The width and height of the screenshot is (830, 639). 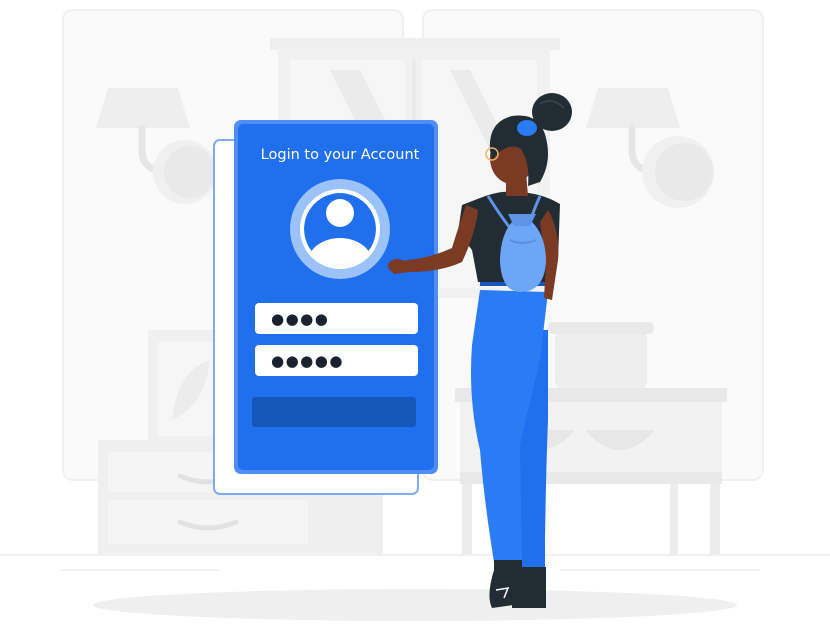 I want to click on password-field-1-value: ●●●●, so click(x=300, y=319).